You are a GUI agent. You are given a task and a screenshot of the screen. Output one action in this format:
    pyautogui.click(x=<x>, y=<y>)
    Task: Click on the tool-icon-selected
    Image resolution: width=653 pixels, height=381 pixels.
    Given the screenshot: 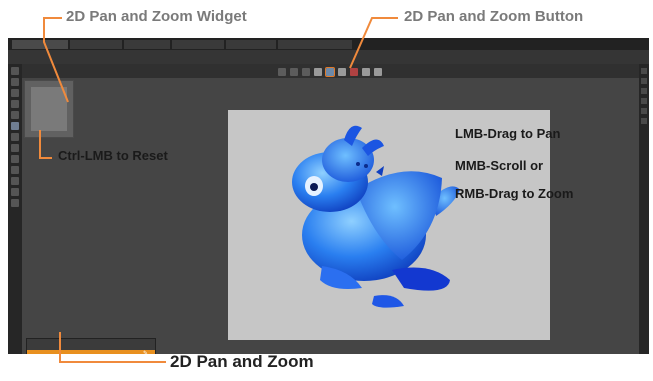 What is the action you would take?
    pyautogui.click(x=15, y=126)
    